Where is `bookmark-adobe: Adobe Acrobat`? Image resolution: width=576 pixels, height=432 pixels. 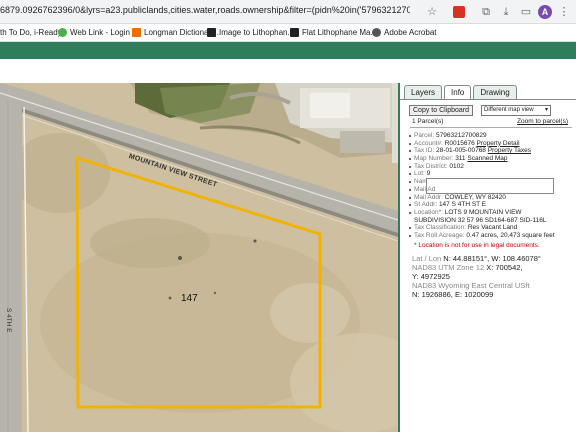 bookmark-adobe: Adobe Acrobat is located at coordinates (404, 32).